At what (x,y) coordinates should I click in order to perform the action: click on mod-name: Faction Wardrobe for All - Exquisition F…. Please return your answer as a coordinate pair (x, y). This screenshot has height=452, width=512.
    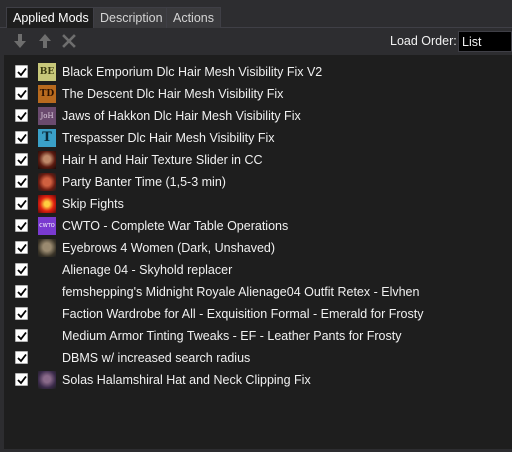
    Looking at the image, I should click on (243, 314).